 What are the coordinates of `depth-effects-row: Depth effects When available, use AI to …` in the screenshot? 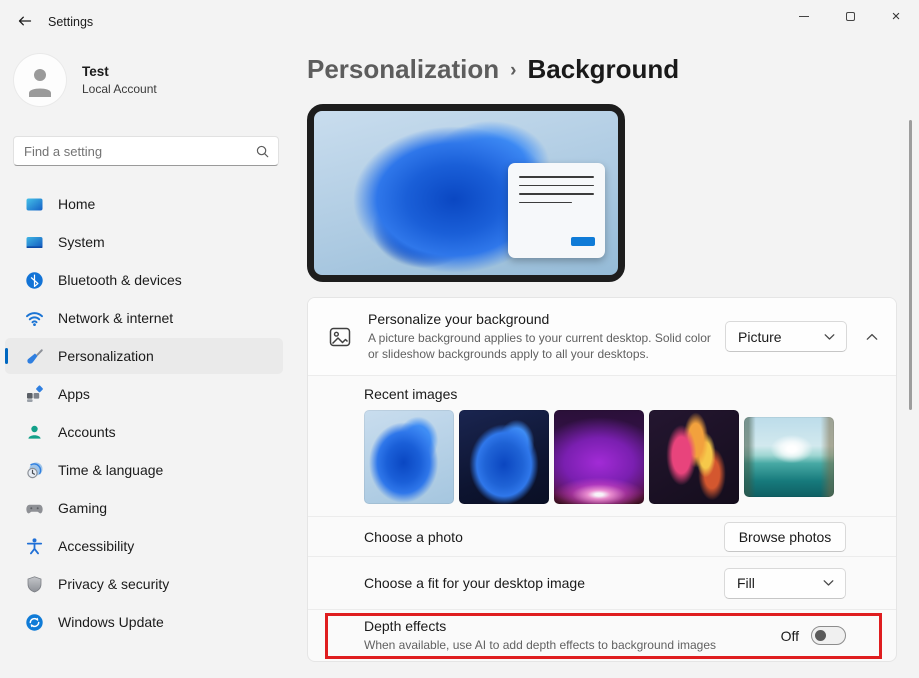 It's located at (602, 635).